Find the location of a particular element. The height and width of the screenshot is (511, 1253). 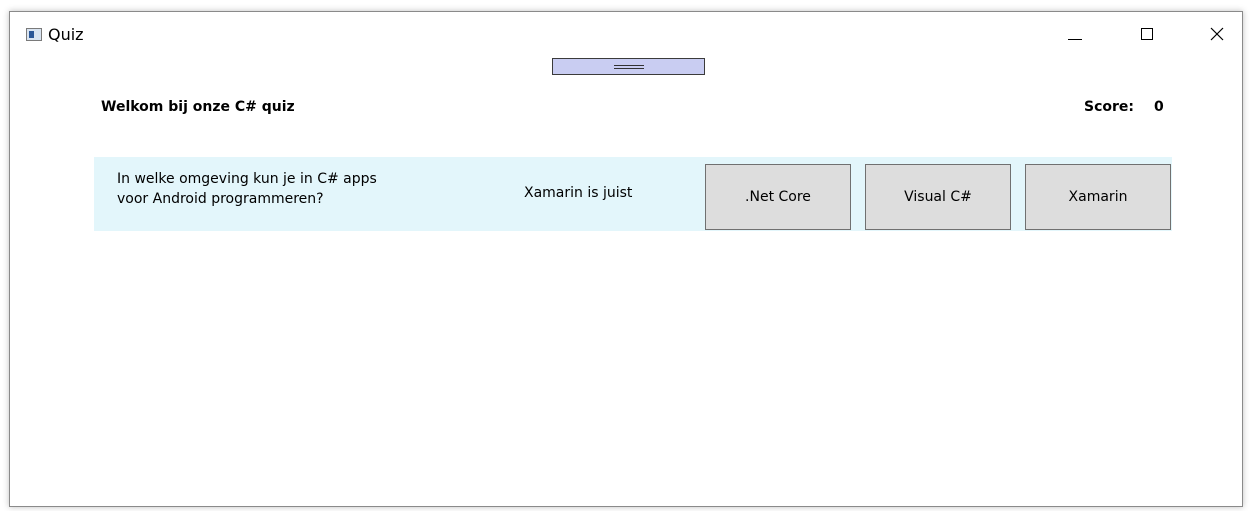

drag-handle is located at coordinates (628, 66).